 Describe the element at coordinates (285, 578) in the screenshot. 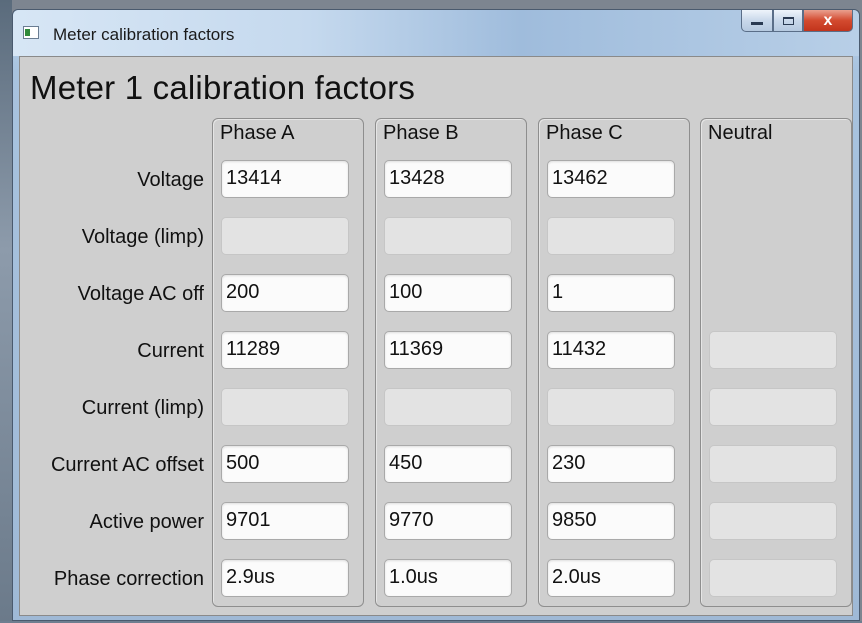

I see `phase-correction-phase-a-field: 2.9us` at that location.